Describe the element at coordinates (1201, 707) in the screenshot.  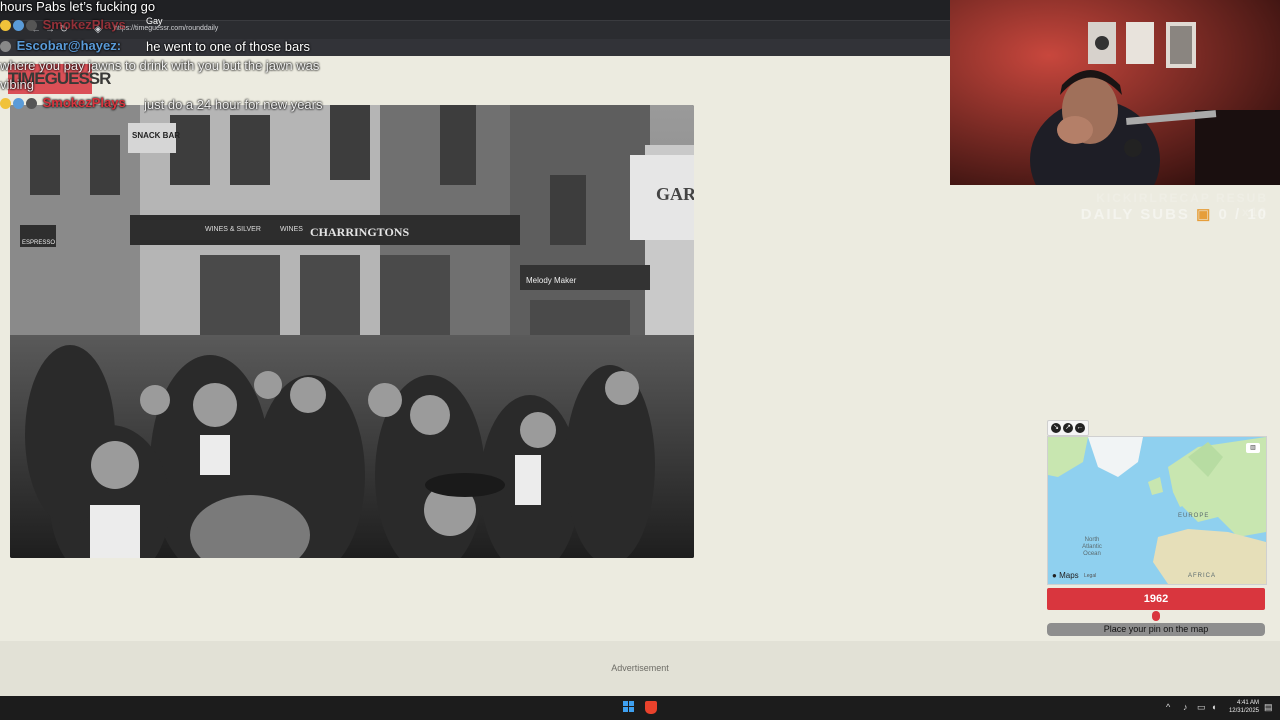
I see `display-icon: ▭` at that location.